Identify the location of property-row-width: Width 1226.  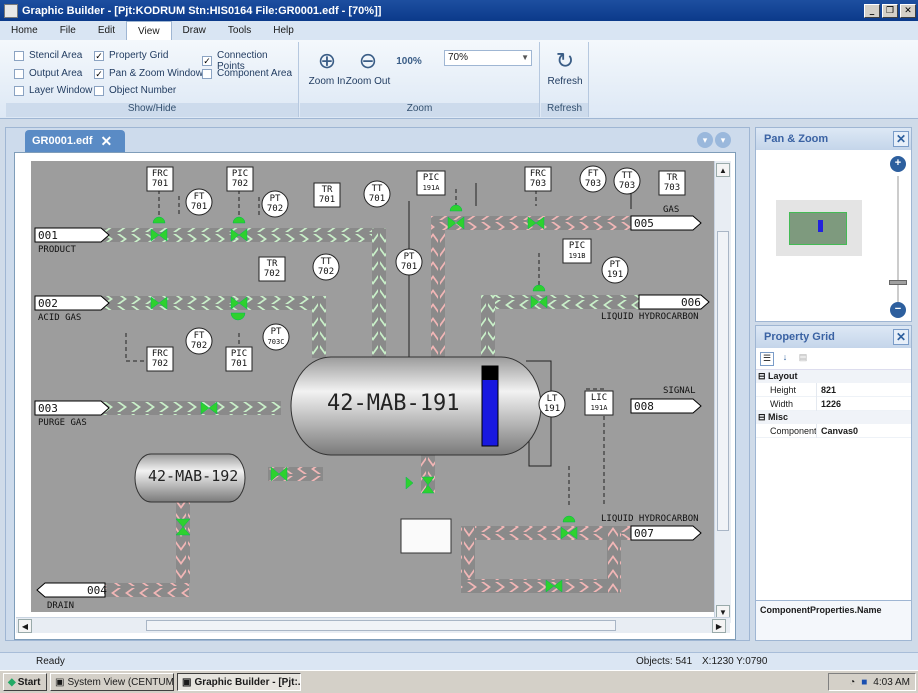
(833, 403).